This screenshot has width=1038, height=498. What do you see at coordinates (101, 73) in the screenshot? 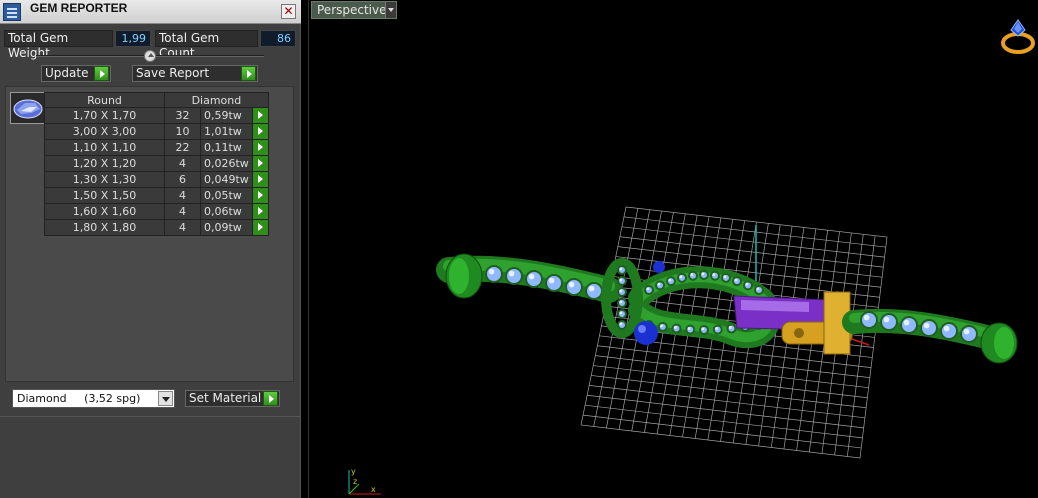
I see `update-play-icon` at bounding box center [101, 73].